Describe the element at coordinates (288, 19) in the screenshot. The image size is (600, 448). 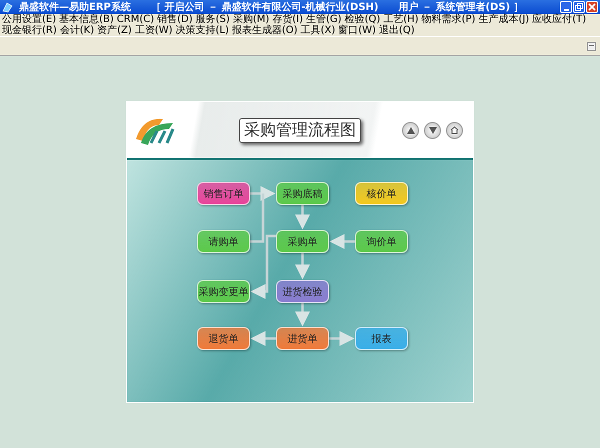
I see `menu-item: 存货(I)` at that location.